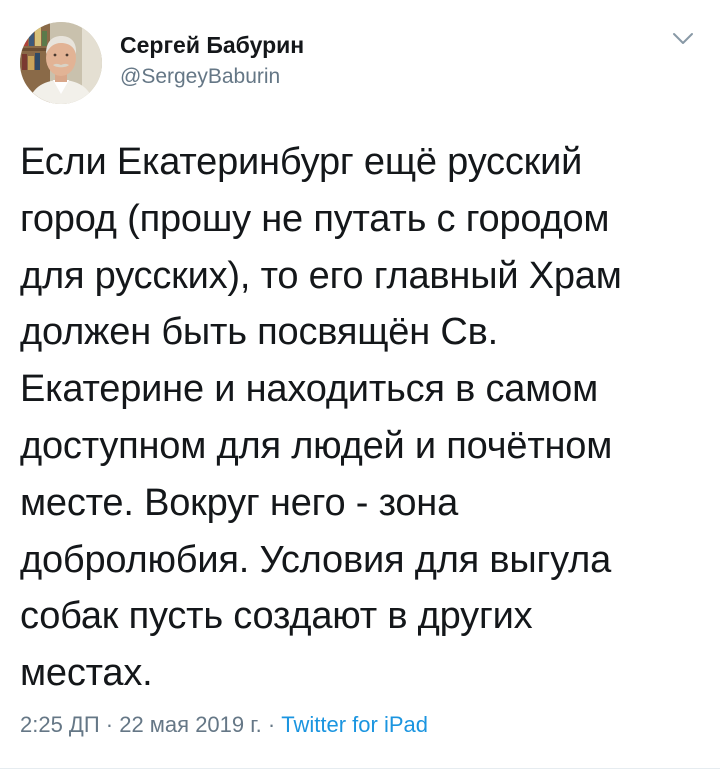 This screenshot has height=774, width=720. I want to click on tweet-time: 2:25 ДП, so click(60, 724).